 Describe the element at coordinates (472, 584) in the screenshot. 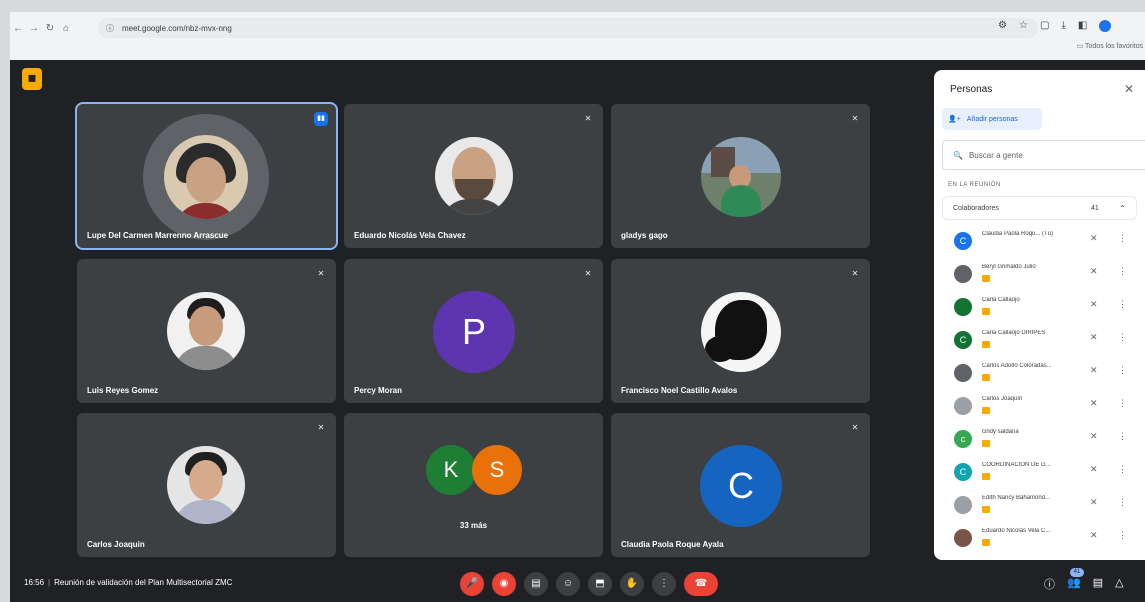

I see `mic-off-button: 🎤` at that location.